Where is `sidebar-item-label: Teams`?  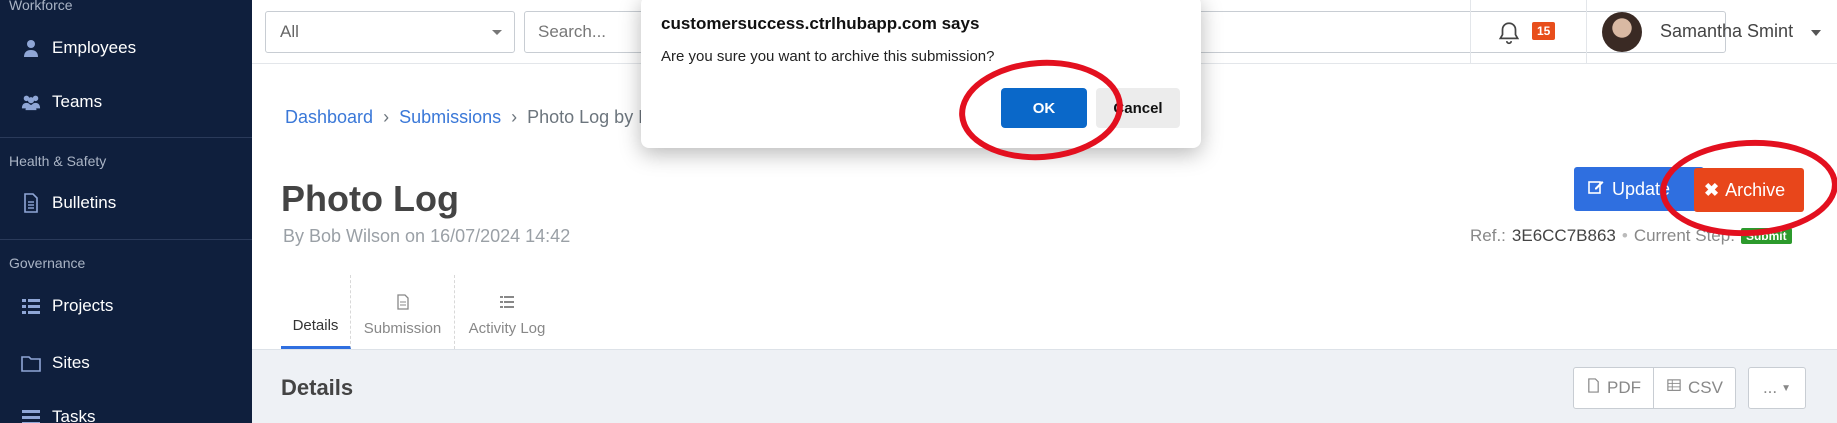
sidebar-item-label: Teams is located at coordinates (77, 101).